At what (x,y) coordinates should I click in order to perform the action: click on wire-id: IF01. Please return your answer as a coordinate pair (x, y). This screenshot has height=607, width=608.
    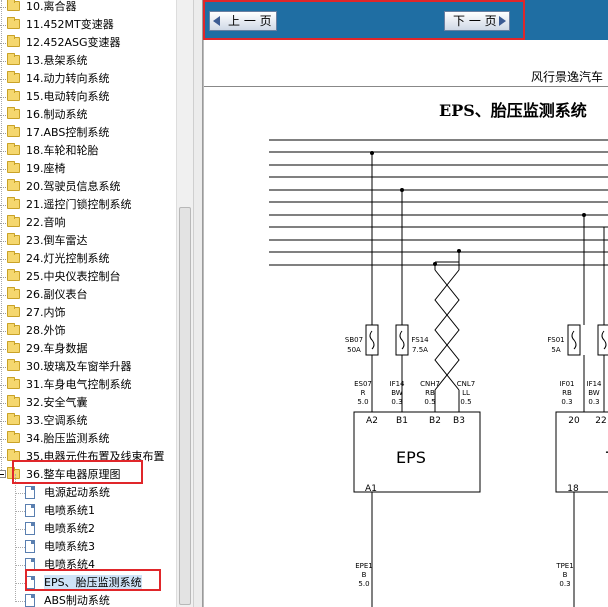
    Looking at the image, I should click on (567, 384).